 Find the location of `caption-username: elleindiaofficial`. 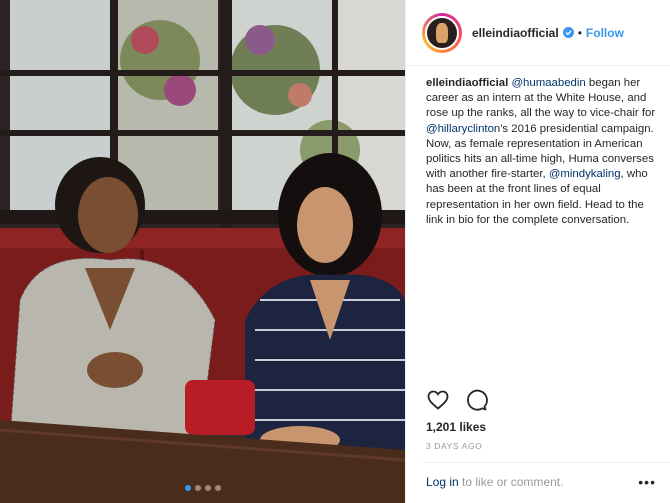

caption-username: elleindiaofficial is located at coordinates (467, 83).